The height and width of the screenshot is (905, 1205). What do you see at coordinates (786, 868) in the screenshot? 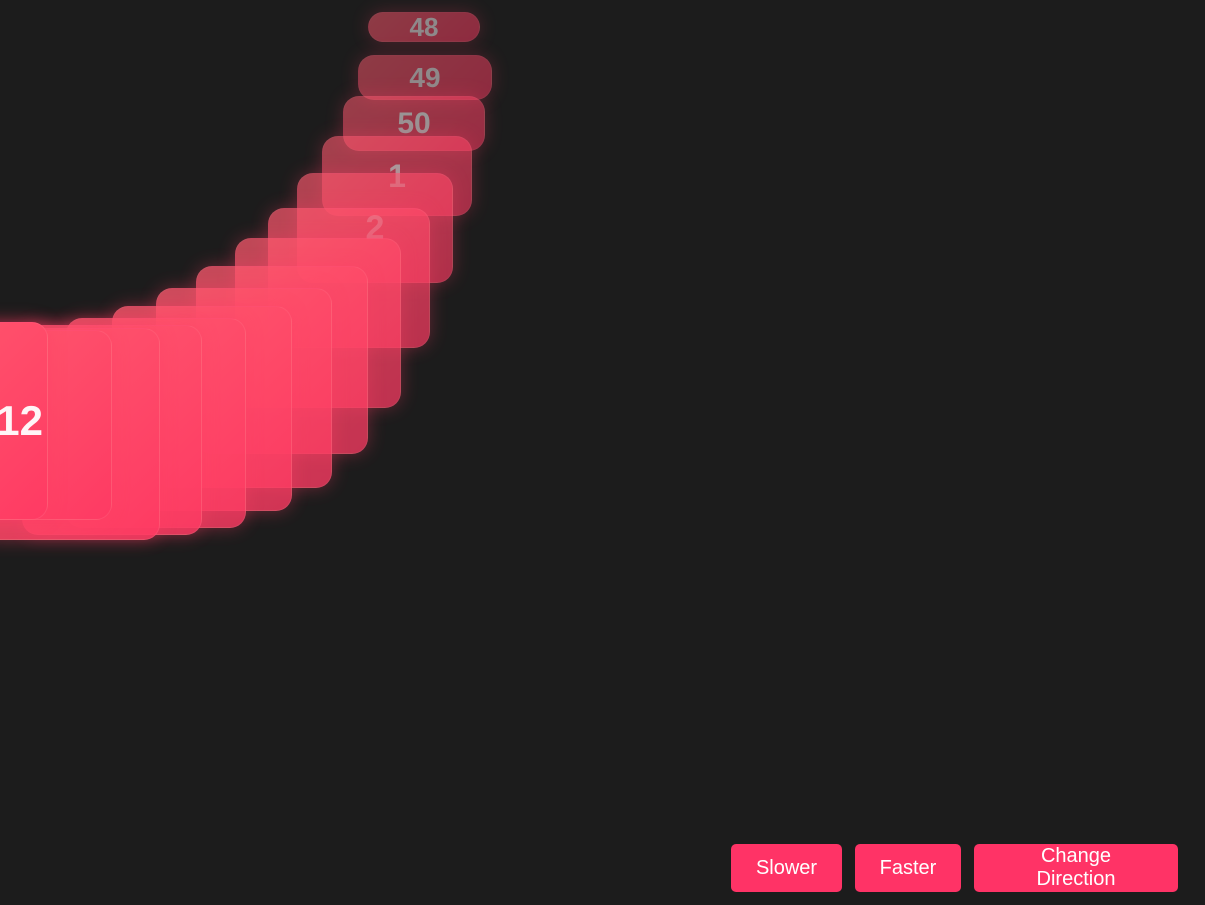
I see `slower-button: Slower` at bounding box center [786, 868].